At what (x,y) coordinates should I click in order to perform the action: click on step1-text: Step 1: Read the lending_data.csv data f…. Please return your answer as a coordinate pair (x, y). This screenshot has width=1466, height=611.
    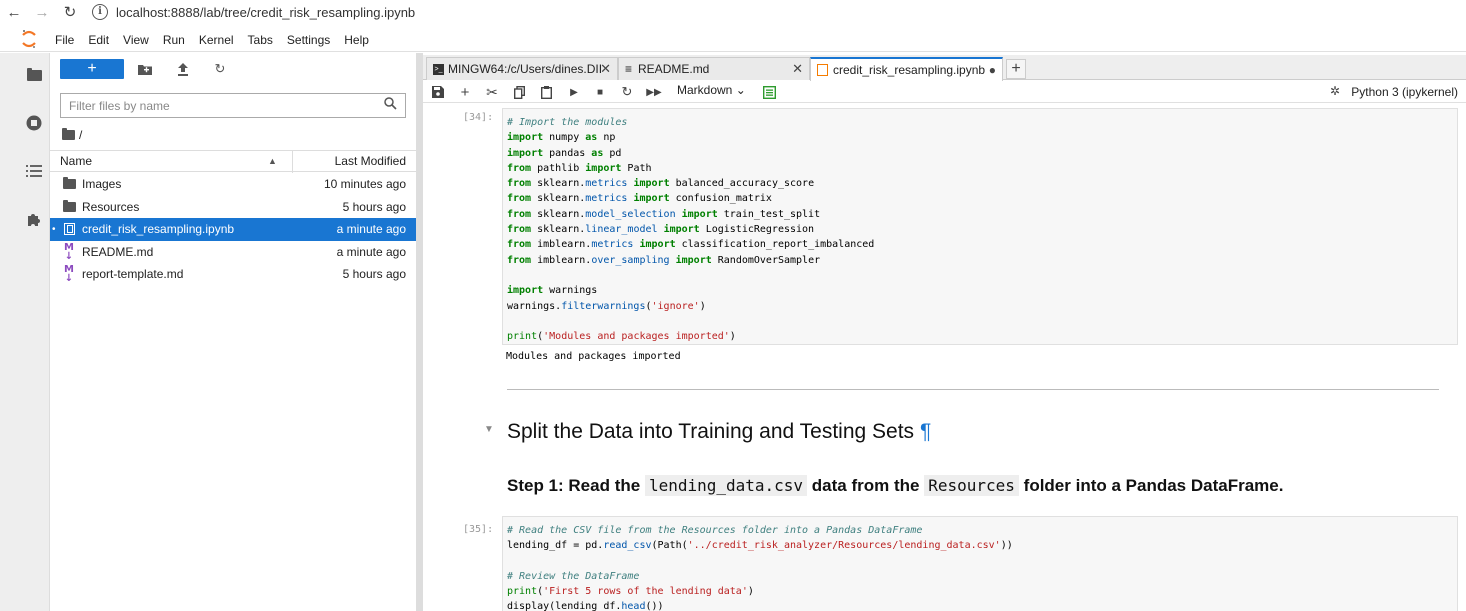
    Looking at the image, I should click on (895, 485).